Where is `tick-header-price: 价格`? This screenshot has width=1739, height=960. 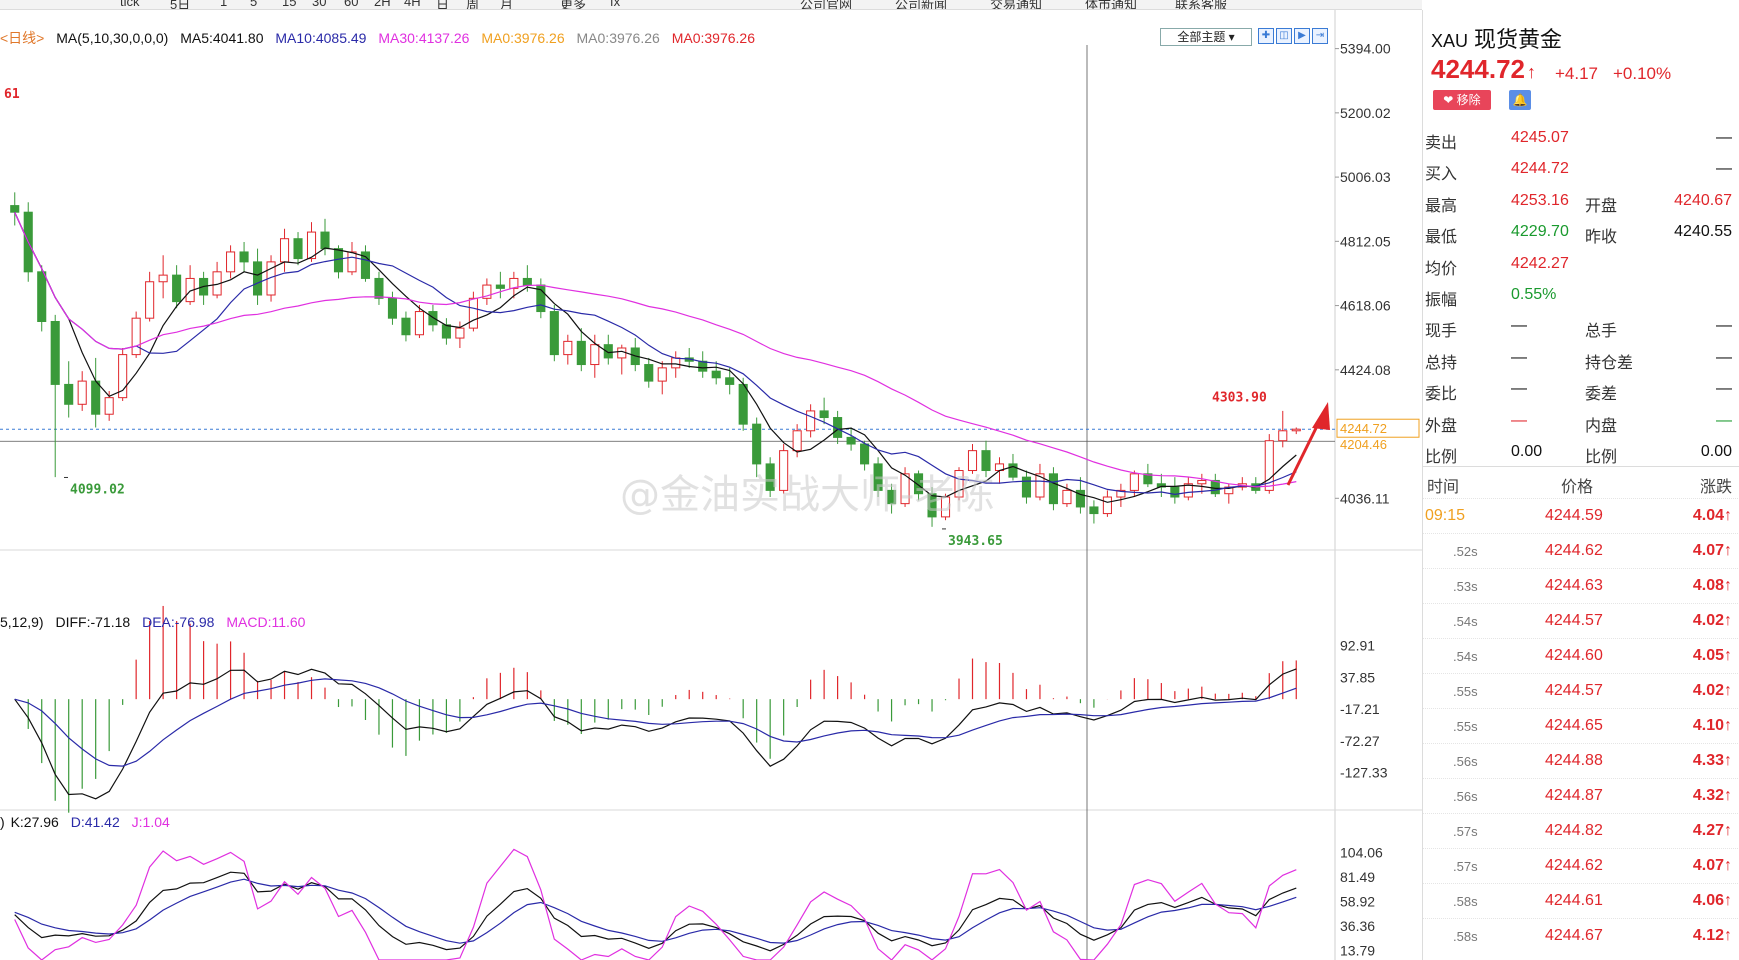 tick-header-price: 价格 is located at coordinates (1577, 487).